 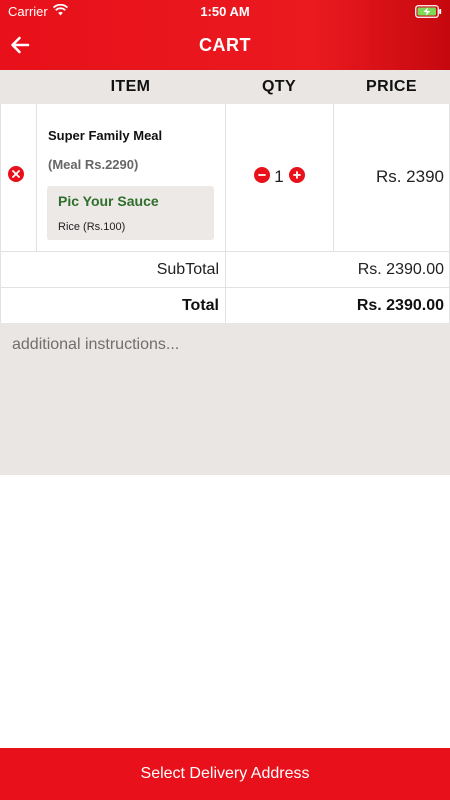 I want to click on addon-item: Rice (Rs.100), so click(x=92, y=227).